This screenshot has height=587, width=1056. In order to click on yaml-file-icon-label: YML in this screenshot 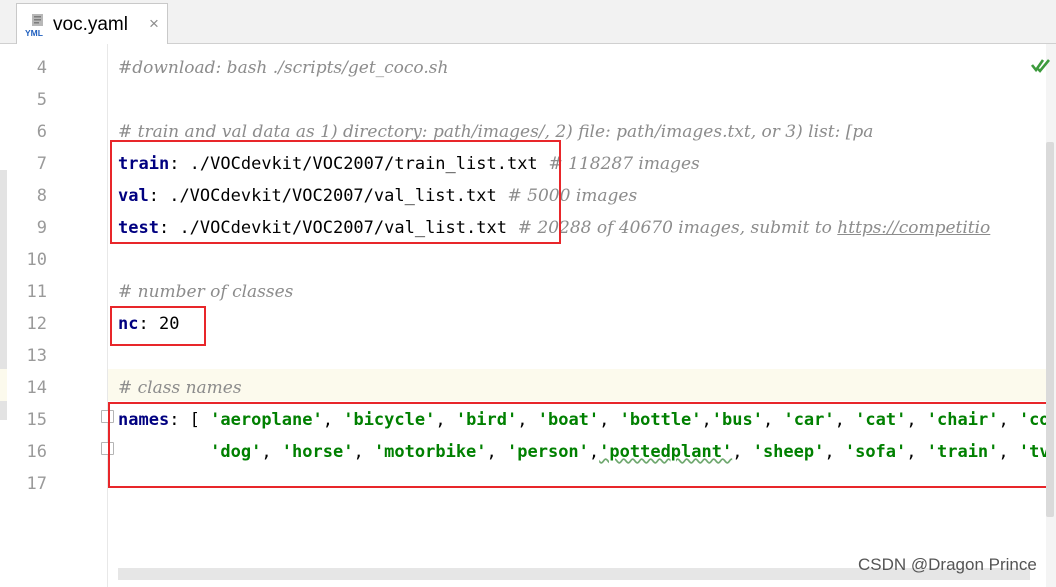, I will do `click(34, 32)`.